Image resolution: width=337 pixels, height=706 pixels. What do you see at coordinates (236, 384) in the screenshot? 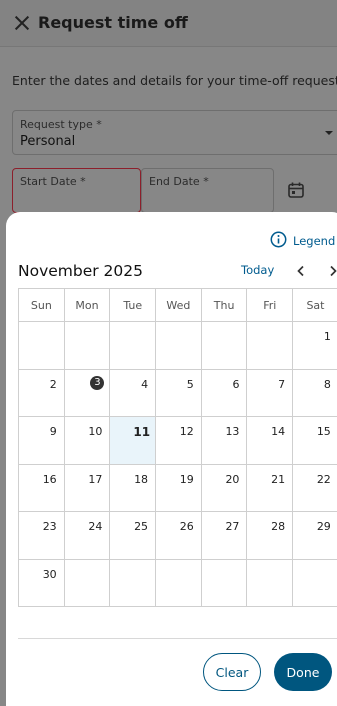
I see `day-number: 6` at bounding box center [236, 384].